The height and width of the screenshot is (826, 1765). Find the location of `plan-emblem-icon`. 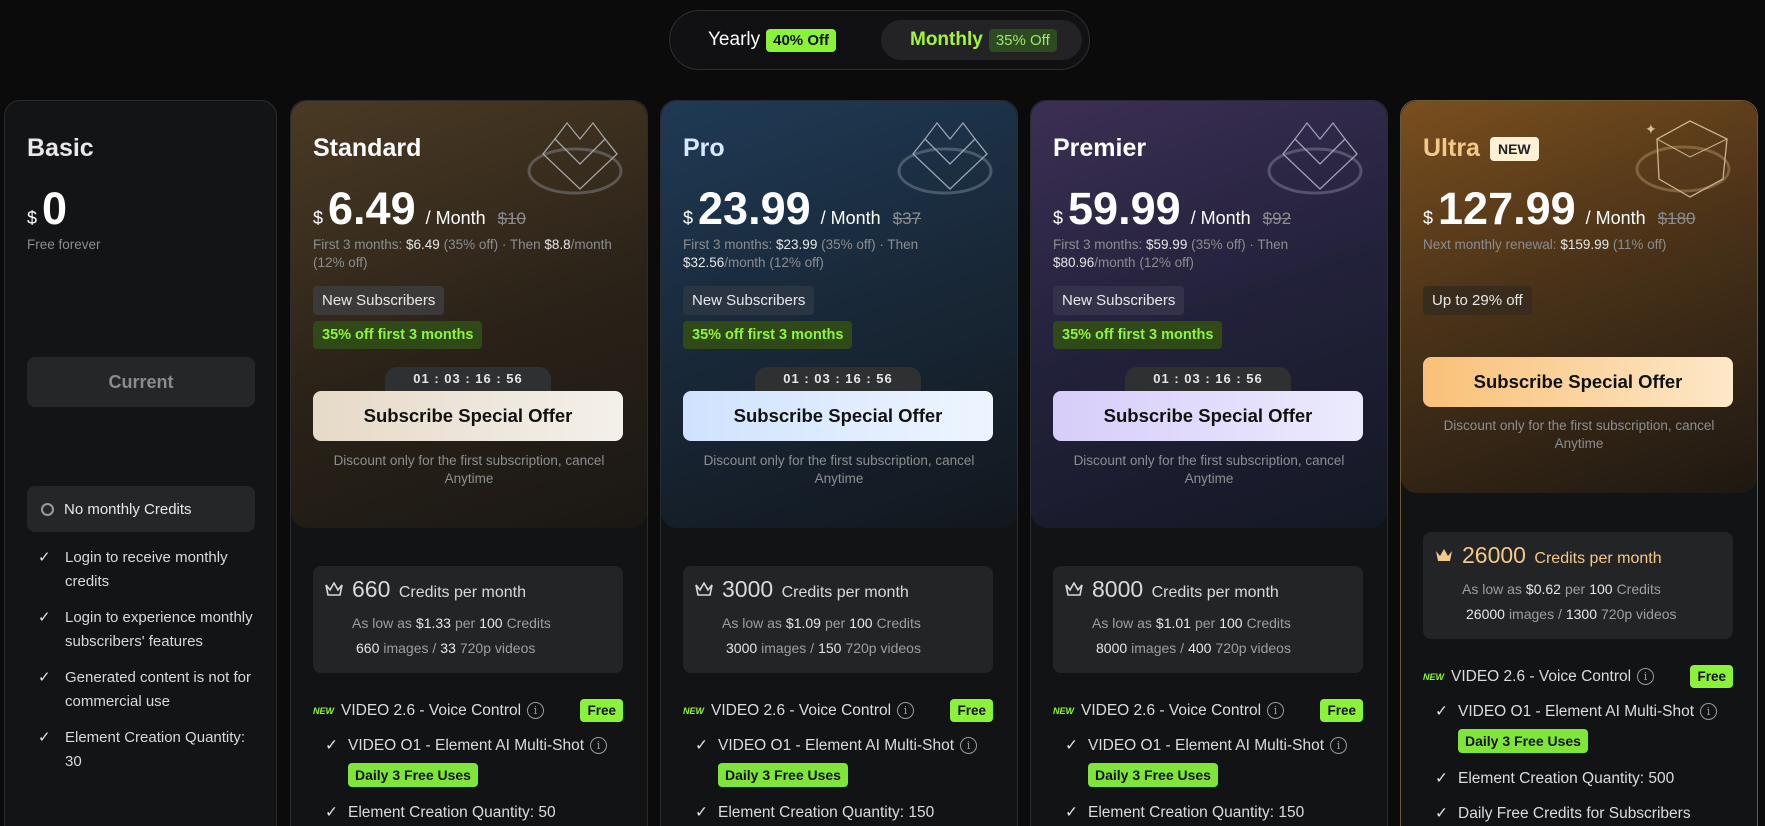

plan-emblem-icon is located at coordinates (575, 158).